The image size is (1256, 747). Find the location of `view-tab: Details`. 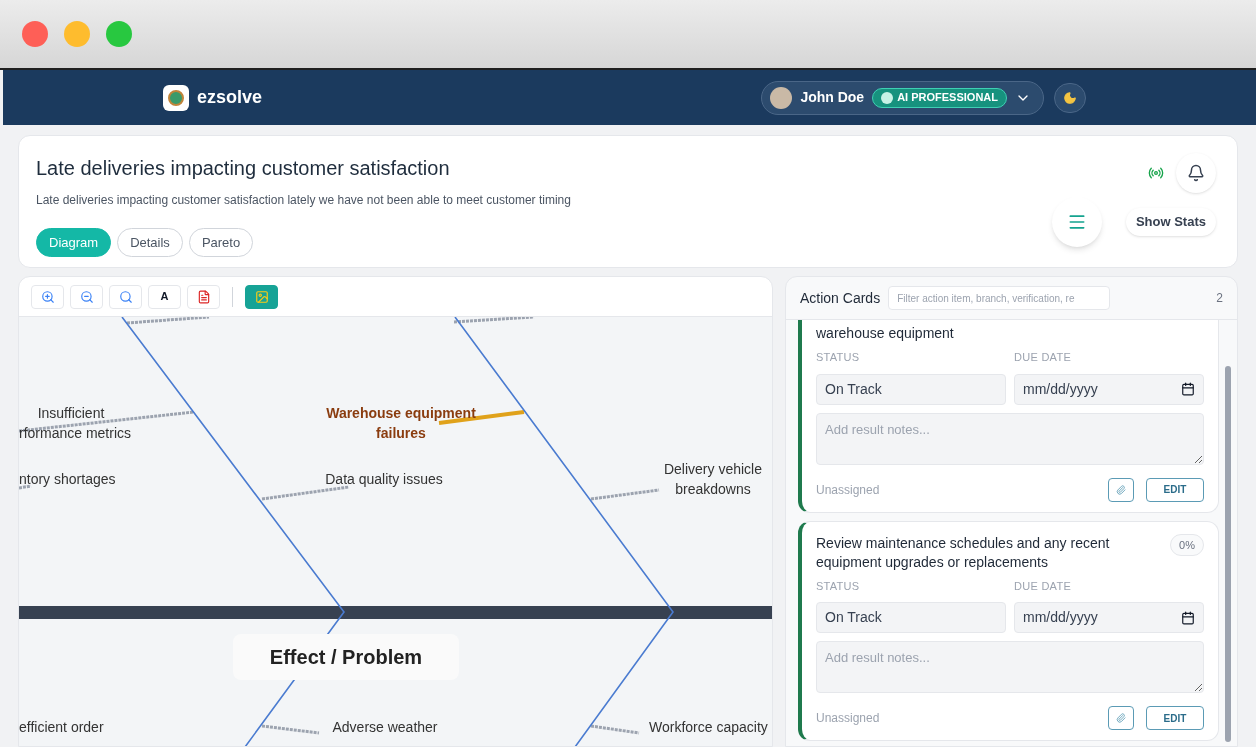

view-tab: Details is located at coordinates (150, 242).